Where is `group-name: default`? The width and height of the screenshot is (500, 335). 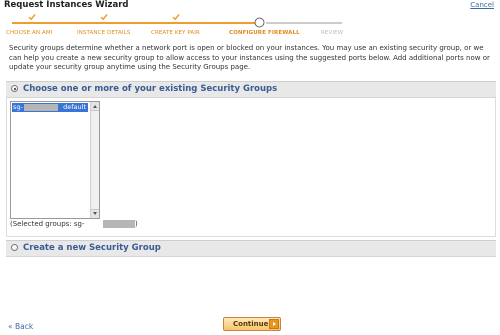 group-name: default is located at coordinates (74, 107).